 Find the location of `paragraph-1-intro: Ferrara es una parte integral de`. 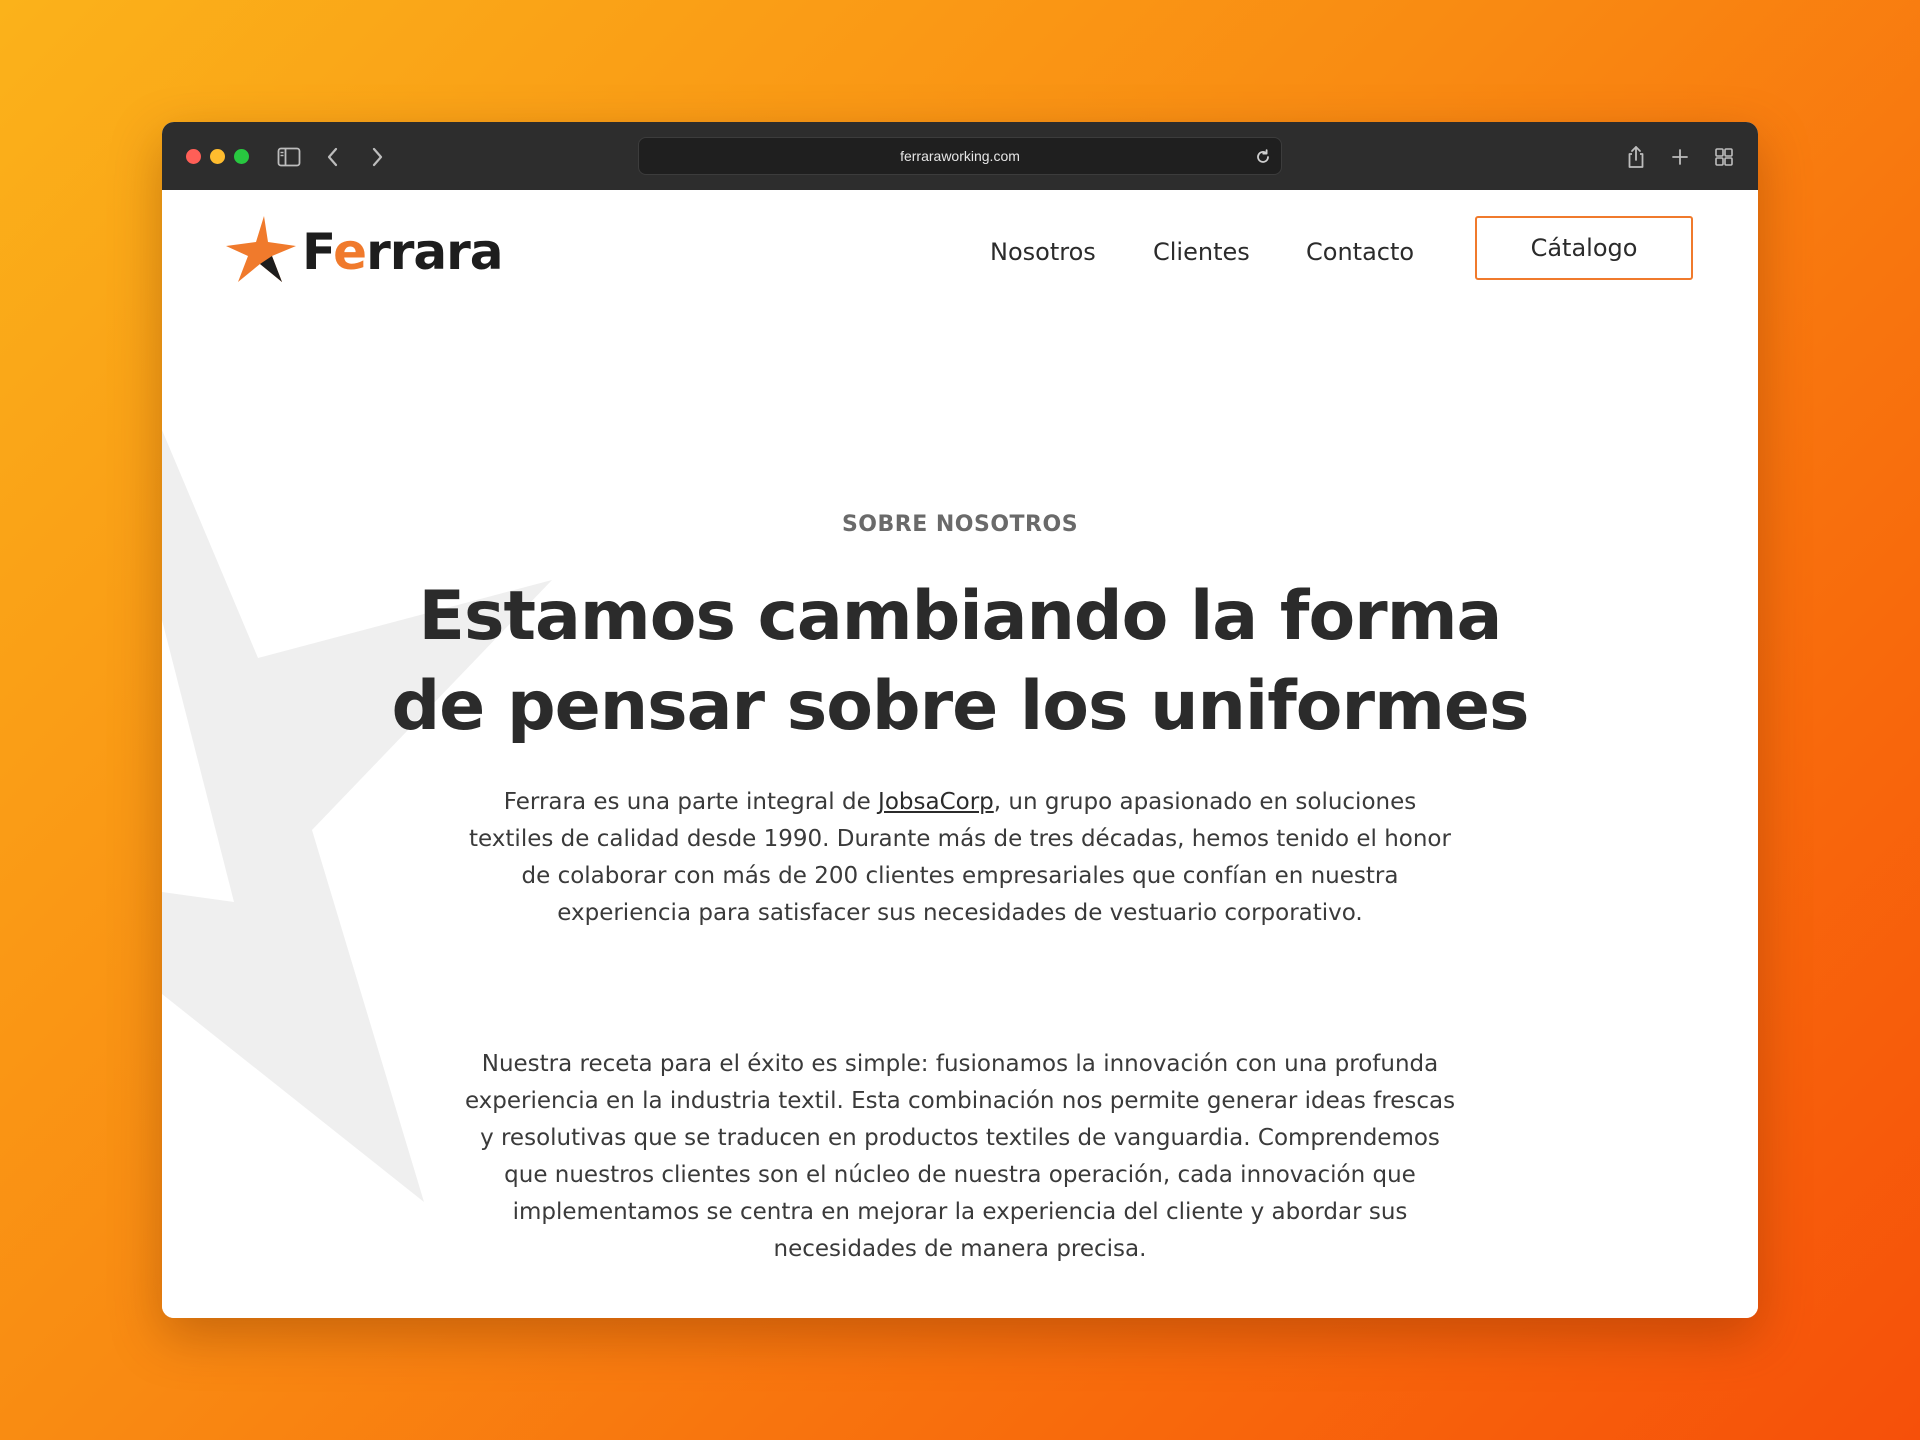

paragraph-1-intro: Ferrara es una parte integral de is located at coordinates (691, 802).